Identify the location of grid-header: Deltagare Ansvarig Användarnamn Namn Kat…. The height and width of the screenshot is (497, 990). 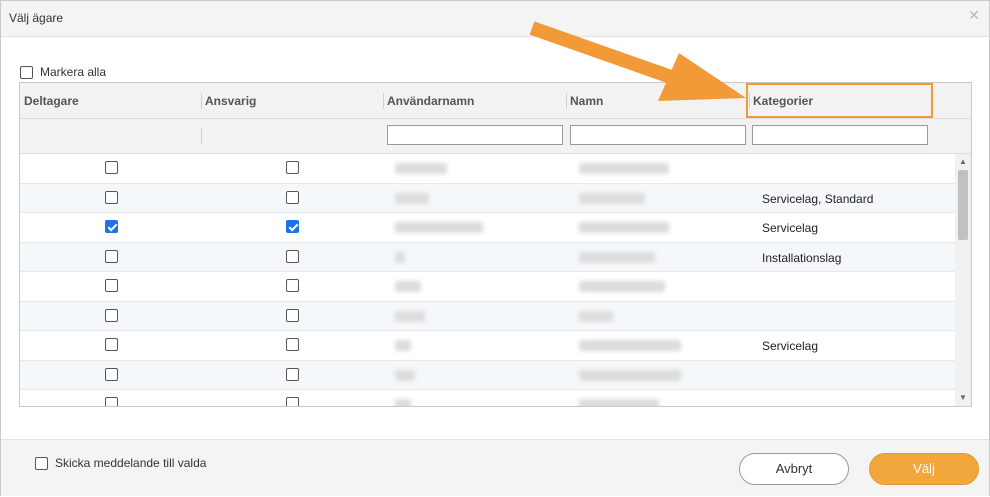
(495, 101).